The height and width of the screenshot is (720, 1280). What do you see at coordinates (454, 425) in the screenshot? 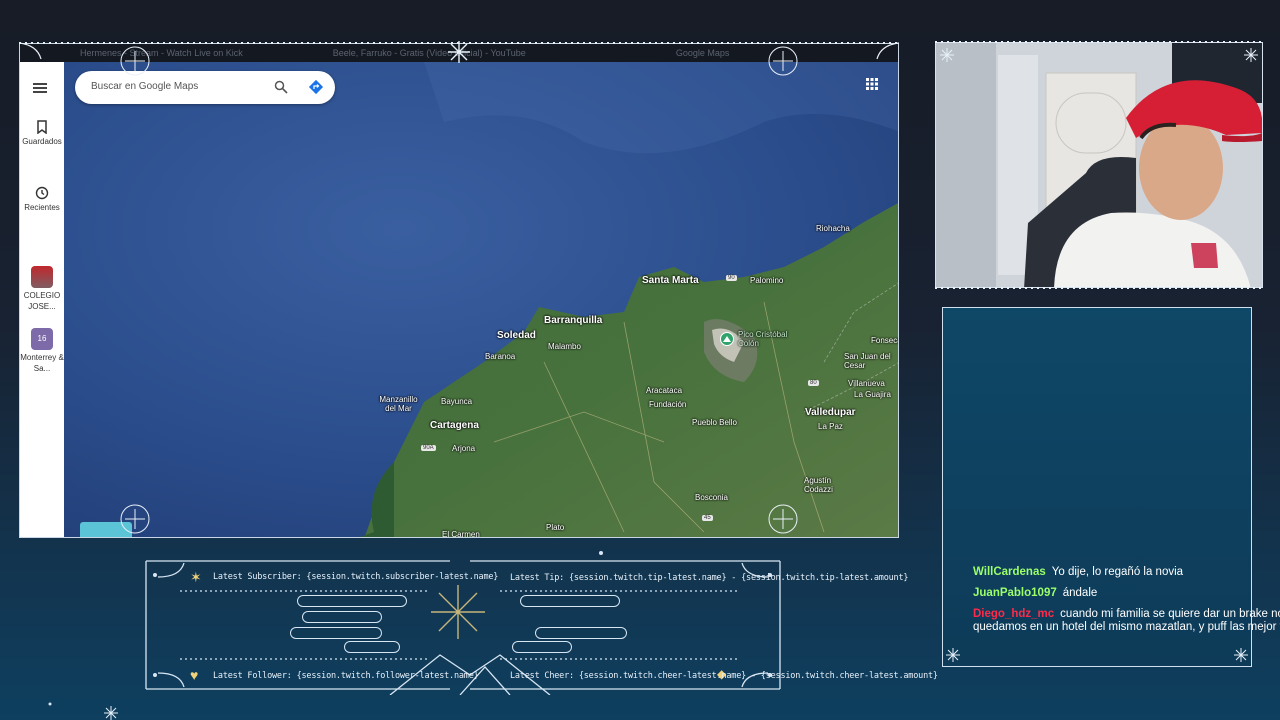
I see `place-cartagena: Cartagena` at bounding box center [454, 425].